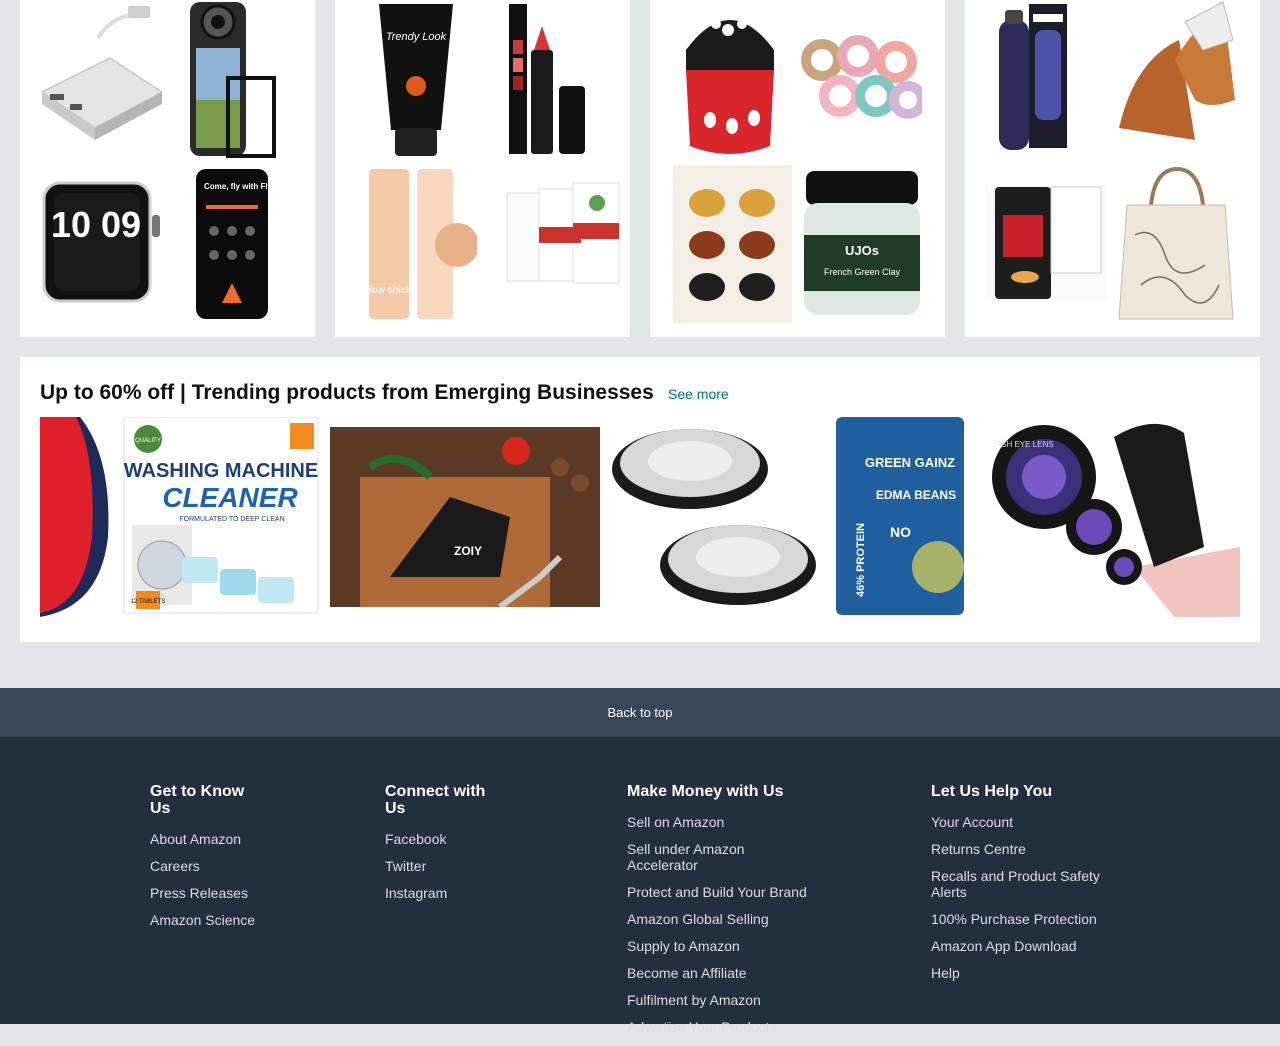 This screenshot has width=1280, height=1046. Describe the element at coordinates (900, 517) in the screenshot. I see `carousel-item-edma-beans: GREEN GAINZ EDMA BEANS 46% PROTEIN NO` at that location.